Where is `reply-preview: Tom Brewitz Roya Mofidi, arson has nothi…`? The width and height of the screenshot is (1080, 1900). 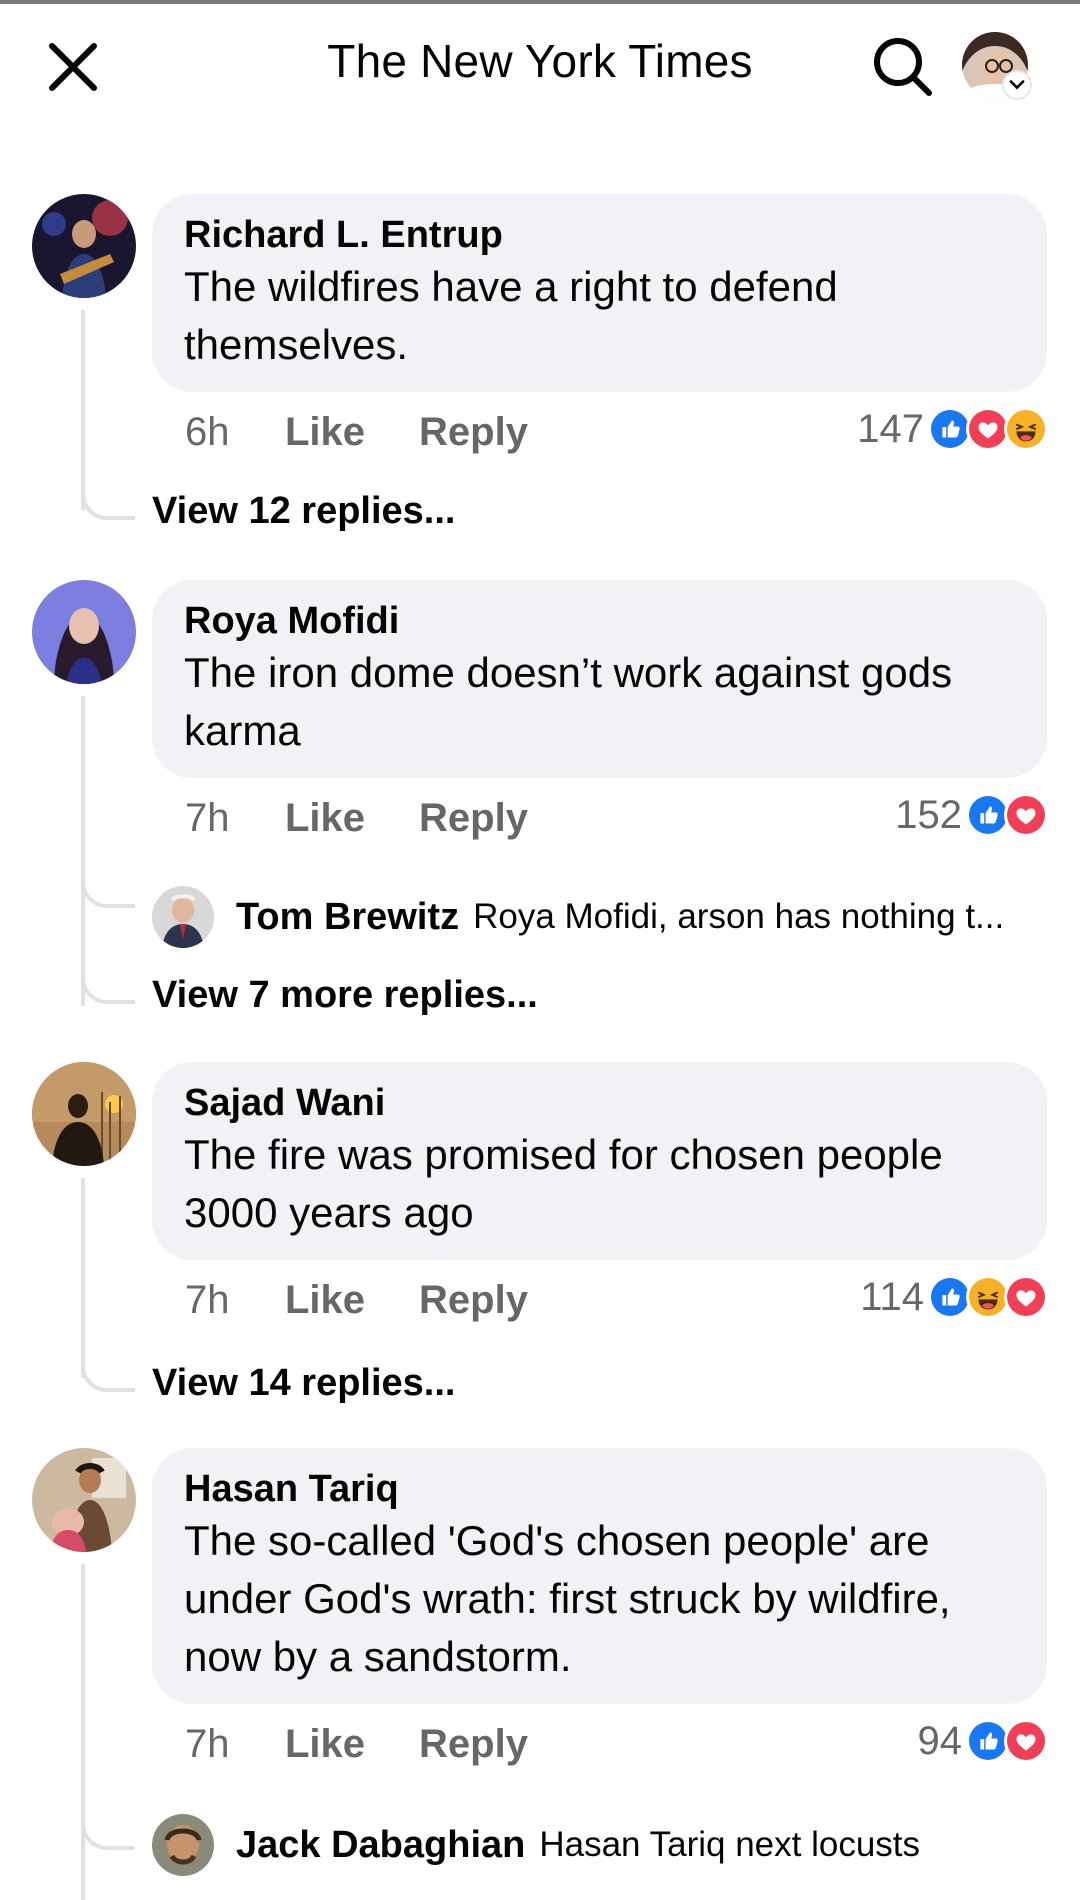
reply-preview: Tom Brewitz Roya Mofidi, arson has nothi… is located at coordinates (602, 917).